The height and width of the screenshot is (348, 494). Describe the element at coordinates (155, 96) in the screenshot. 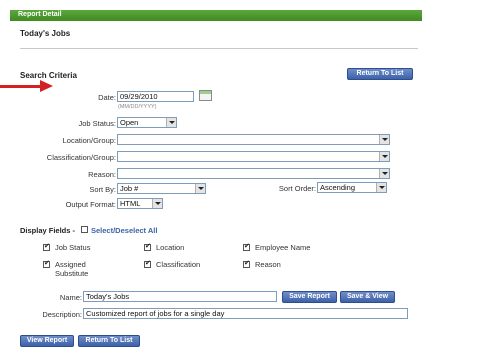

I see `date-input: 09/29/2010` at that location.